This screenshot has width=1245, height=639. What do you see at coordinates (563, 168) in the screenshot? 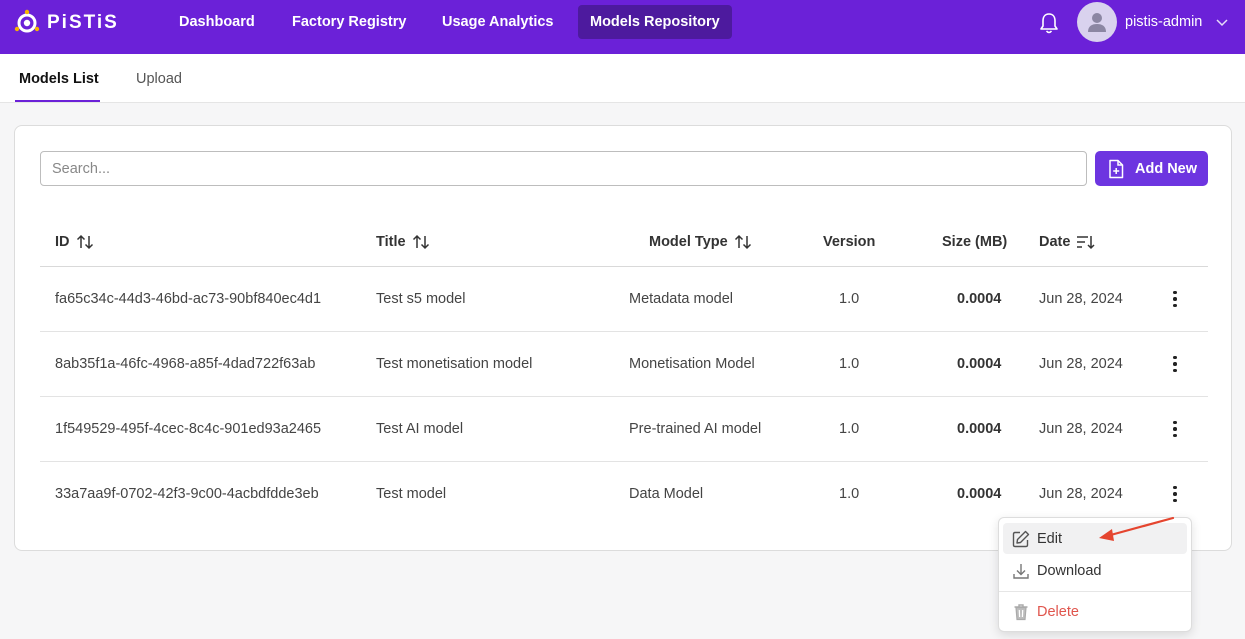
I see `search-input` at bounding box center [563, 168].